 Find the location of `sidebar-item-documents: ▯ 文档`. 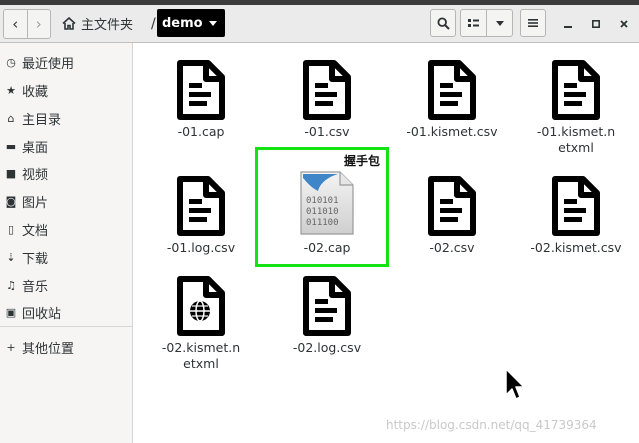

sidebar-item-documents: ▯ 文档 is located at coordinates (66, 229).